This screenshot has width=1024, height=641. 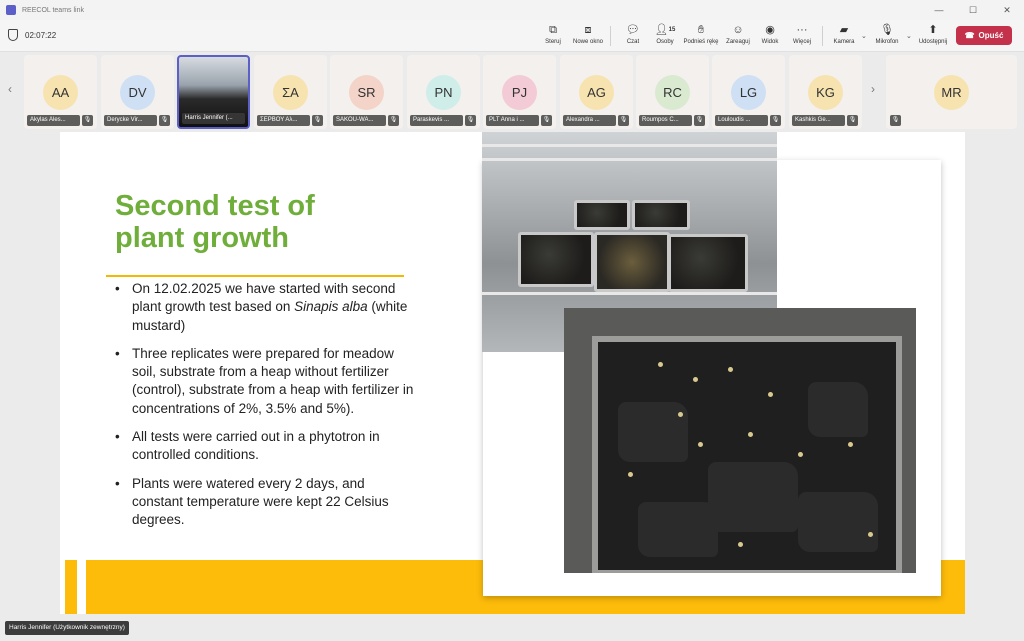 I want to click on chat-icon: 💬︎, so click(x=633, y=30).